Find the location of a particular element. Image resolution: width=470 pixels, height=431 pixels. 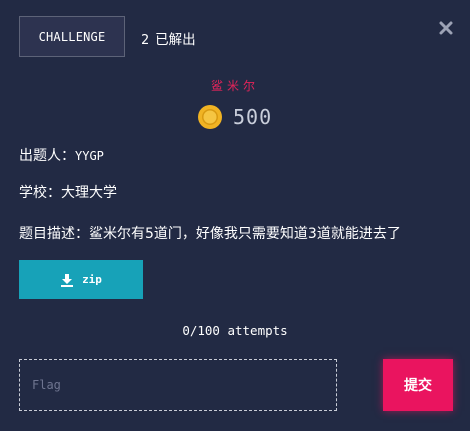

flag-input is located at coordinates (178, 385).